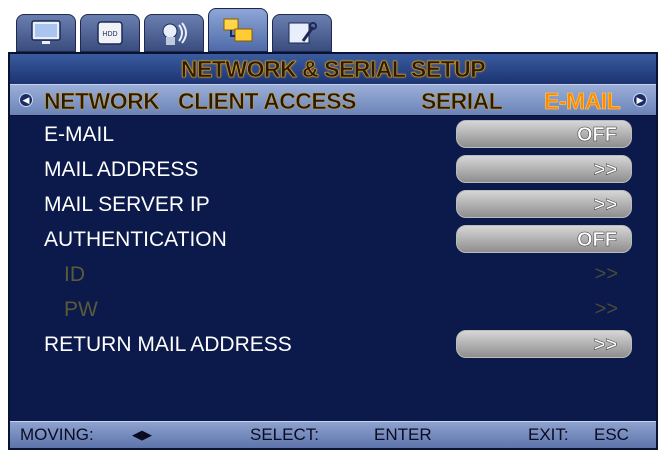 This screenshot has height=455, width=665. Describe the element at coordinates (462, 101) in the screenshot. I see `tab-serial: SERIAL` at that location.